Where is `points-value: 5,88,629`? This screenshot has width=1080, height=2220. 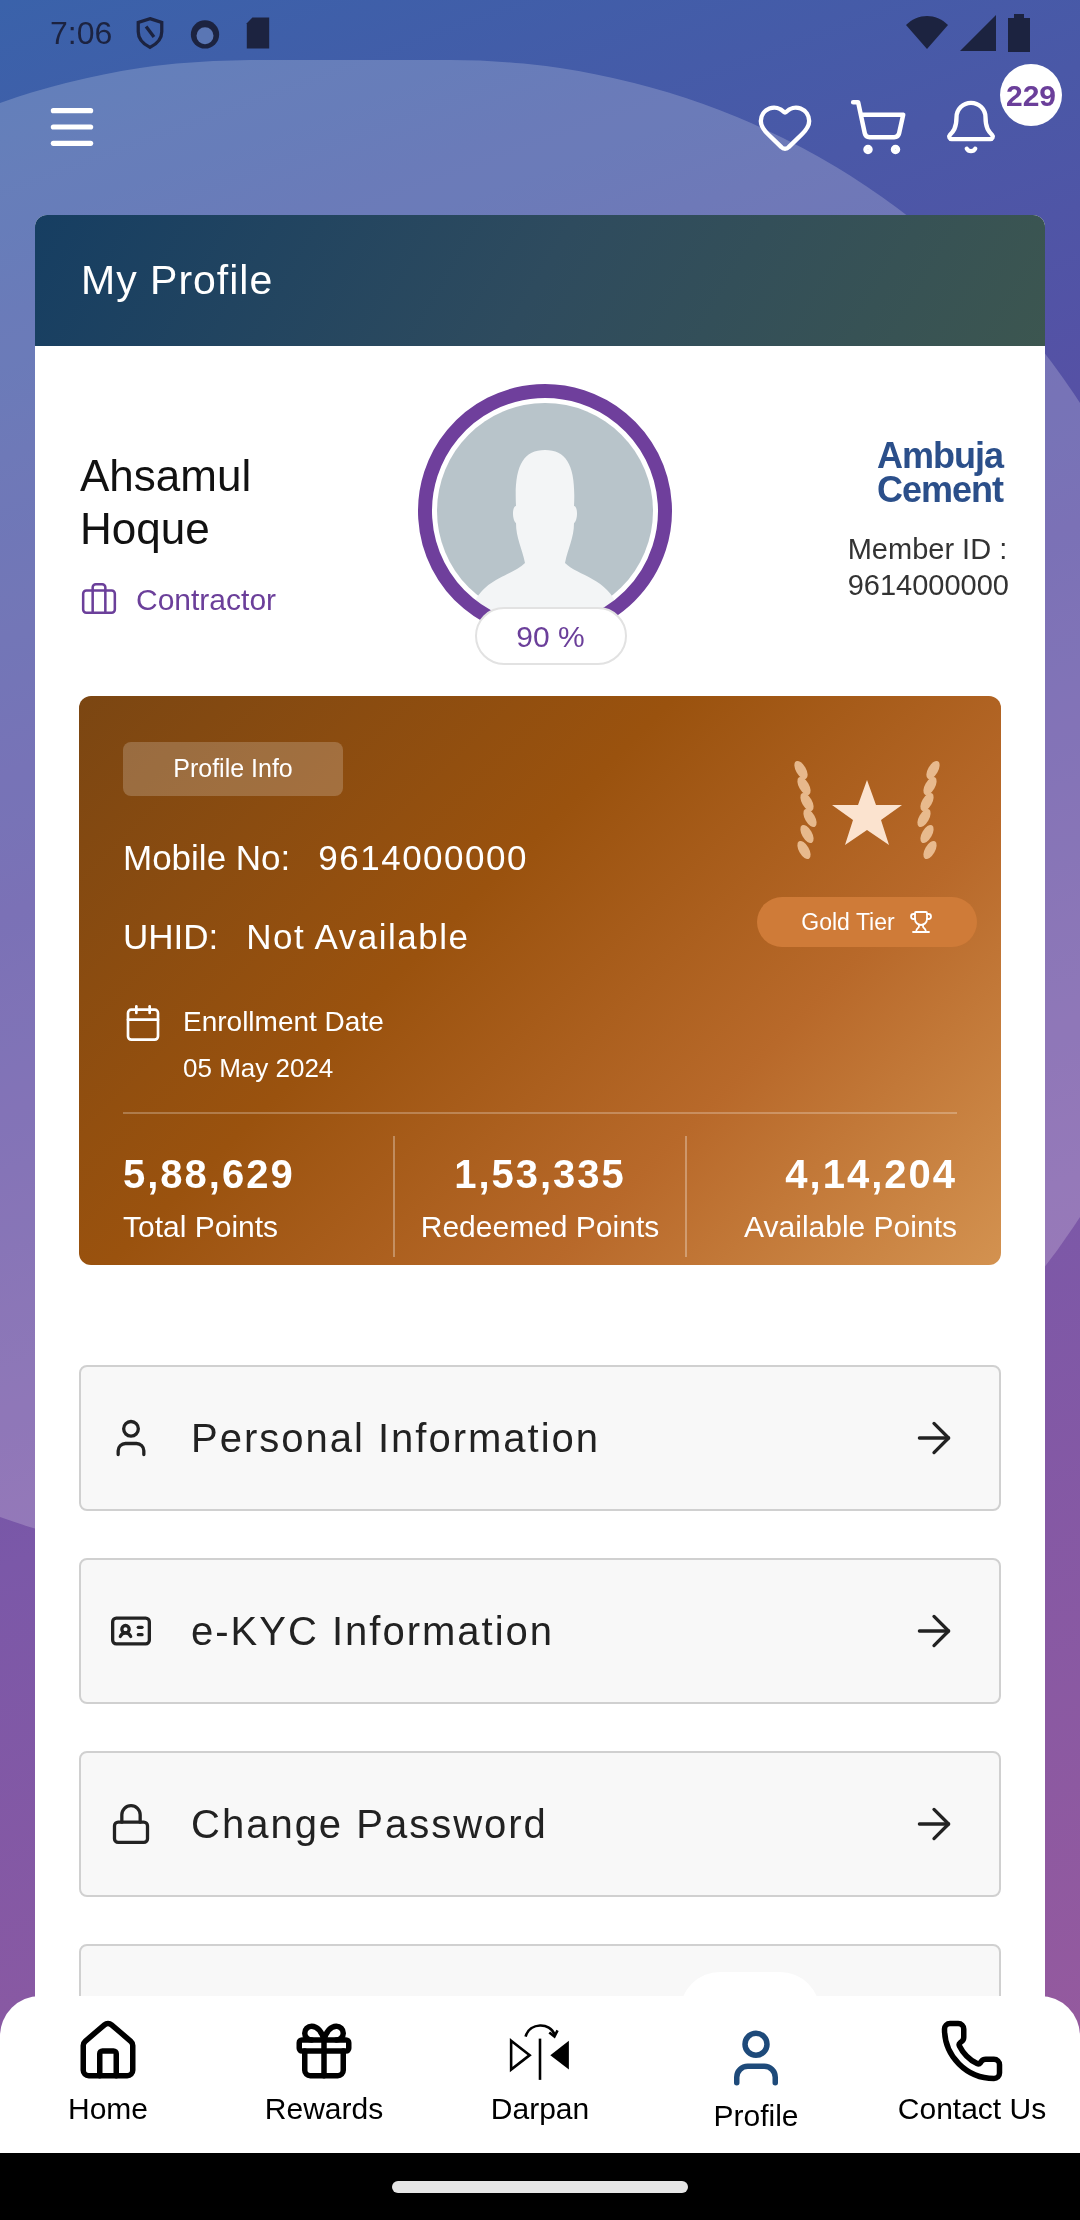
points-value: 5,88,629 is located at coordinates (209, 1174).